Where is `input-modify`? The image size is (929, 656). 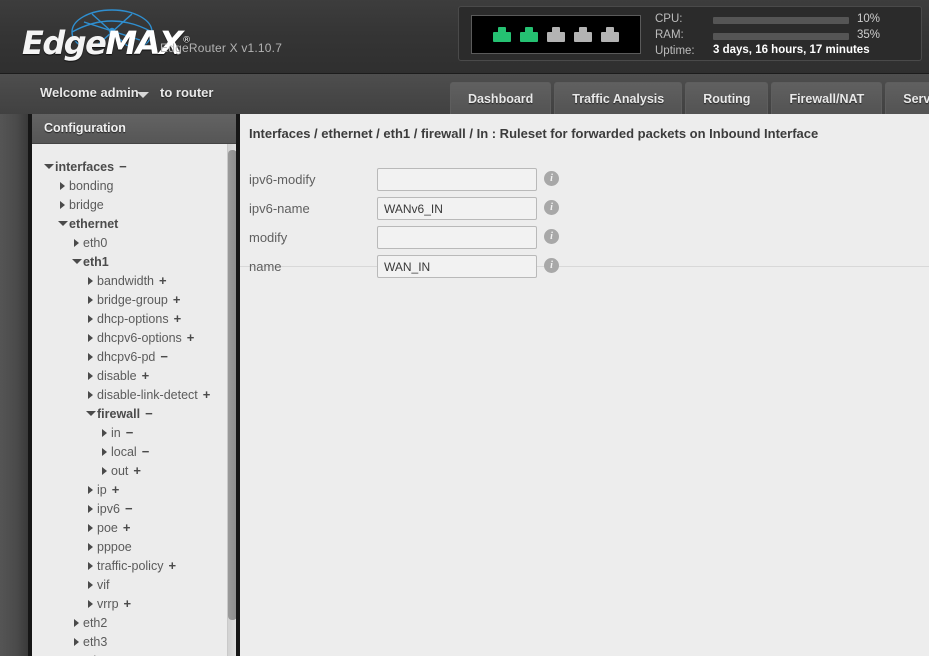 input-modify is located at coordinates (457, 237).